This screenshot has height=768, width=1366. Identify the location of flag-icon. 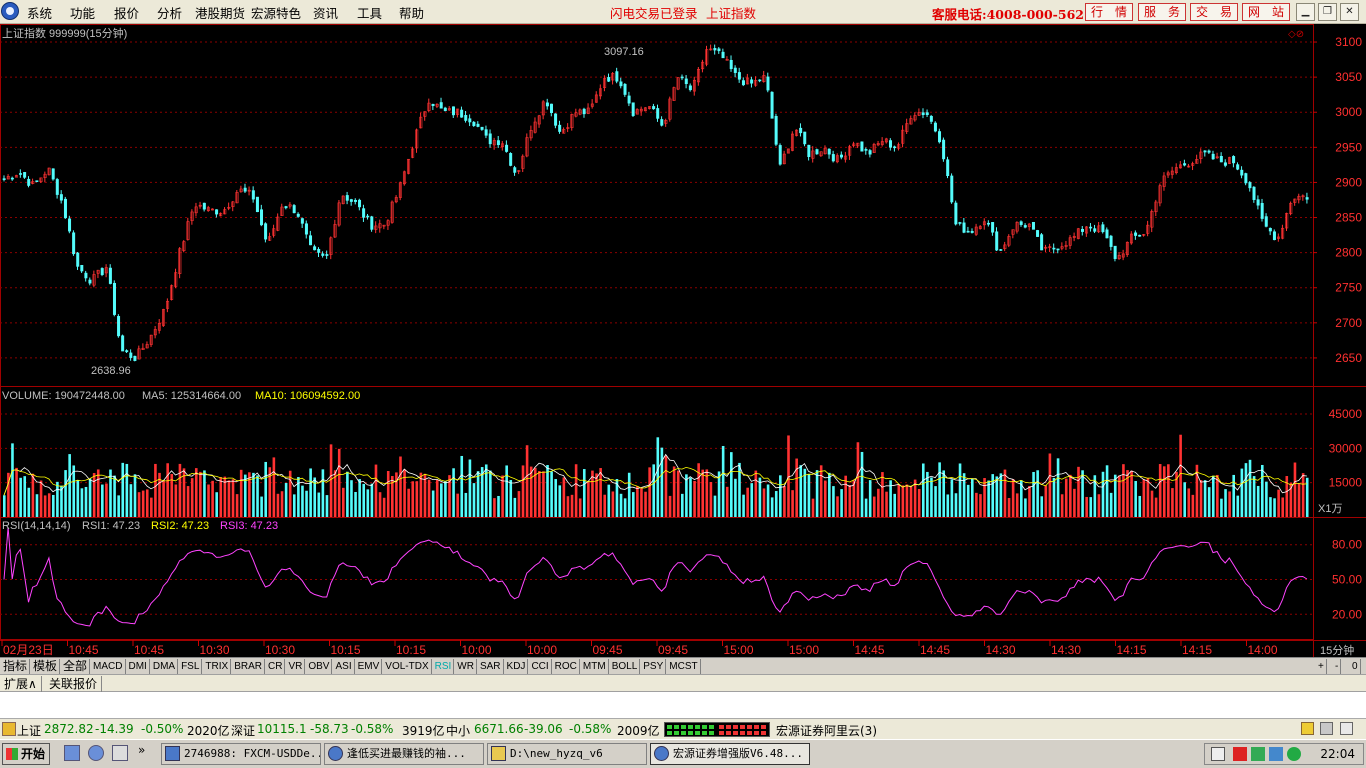
(1240, 754).